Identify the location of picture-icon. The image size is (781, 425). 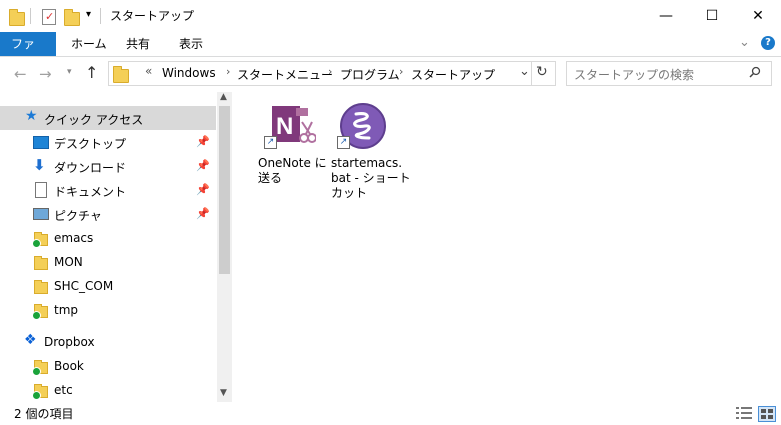
(41, 214).